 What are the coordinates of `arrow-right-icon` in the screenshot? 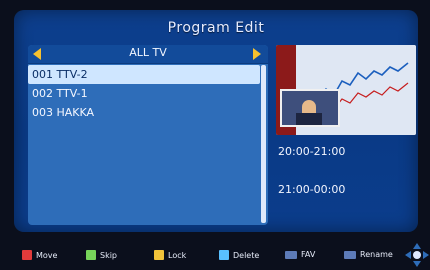 It's located at (257, 54).